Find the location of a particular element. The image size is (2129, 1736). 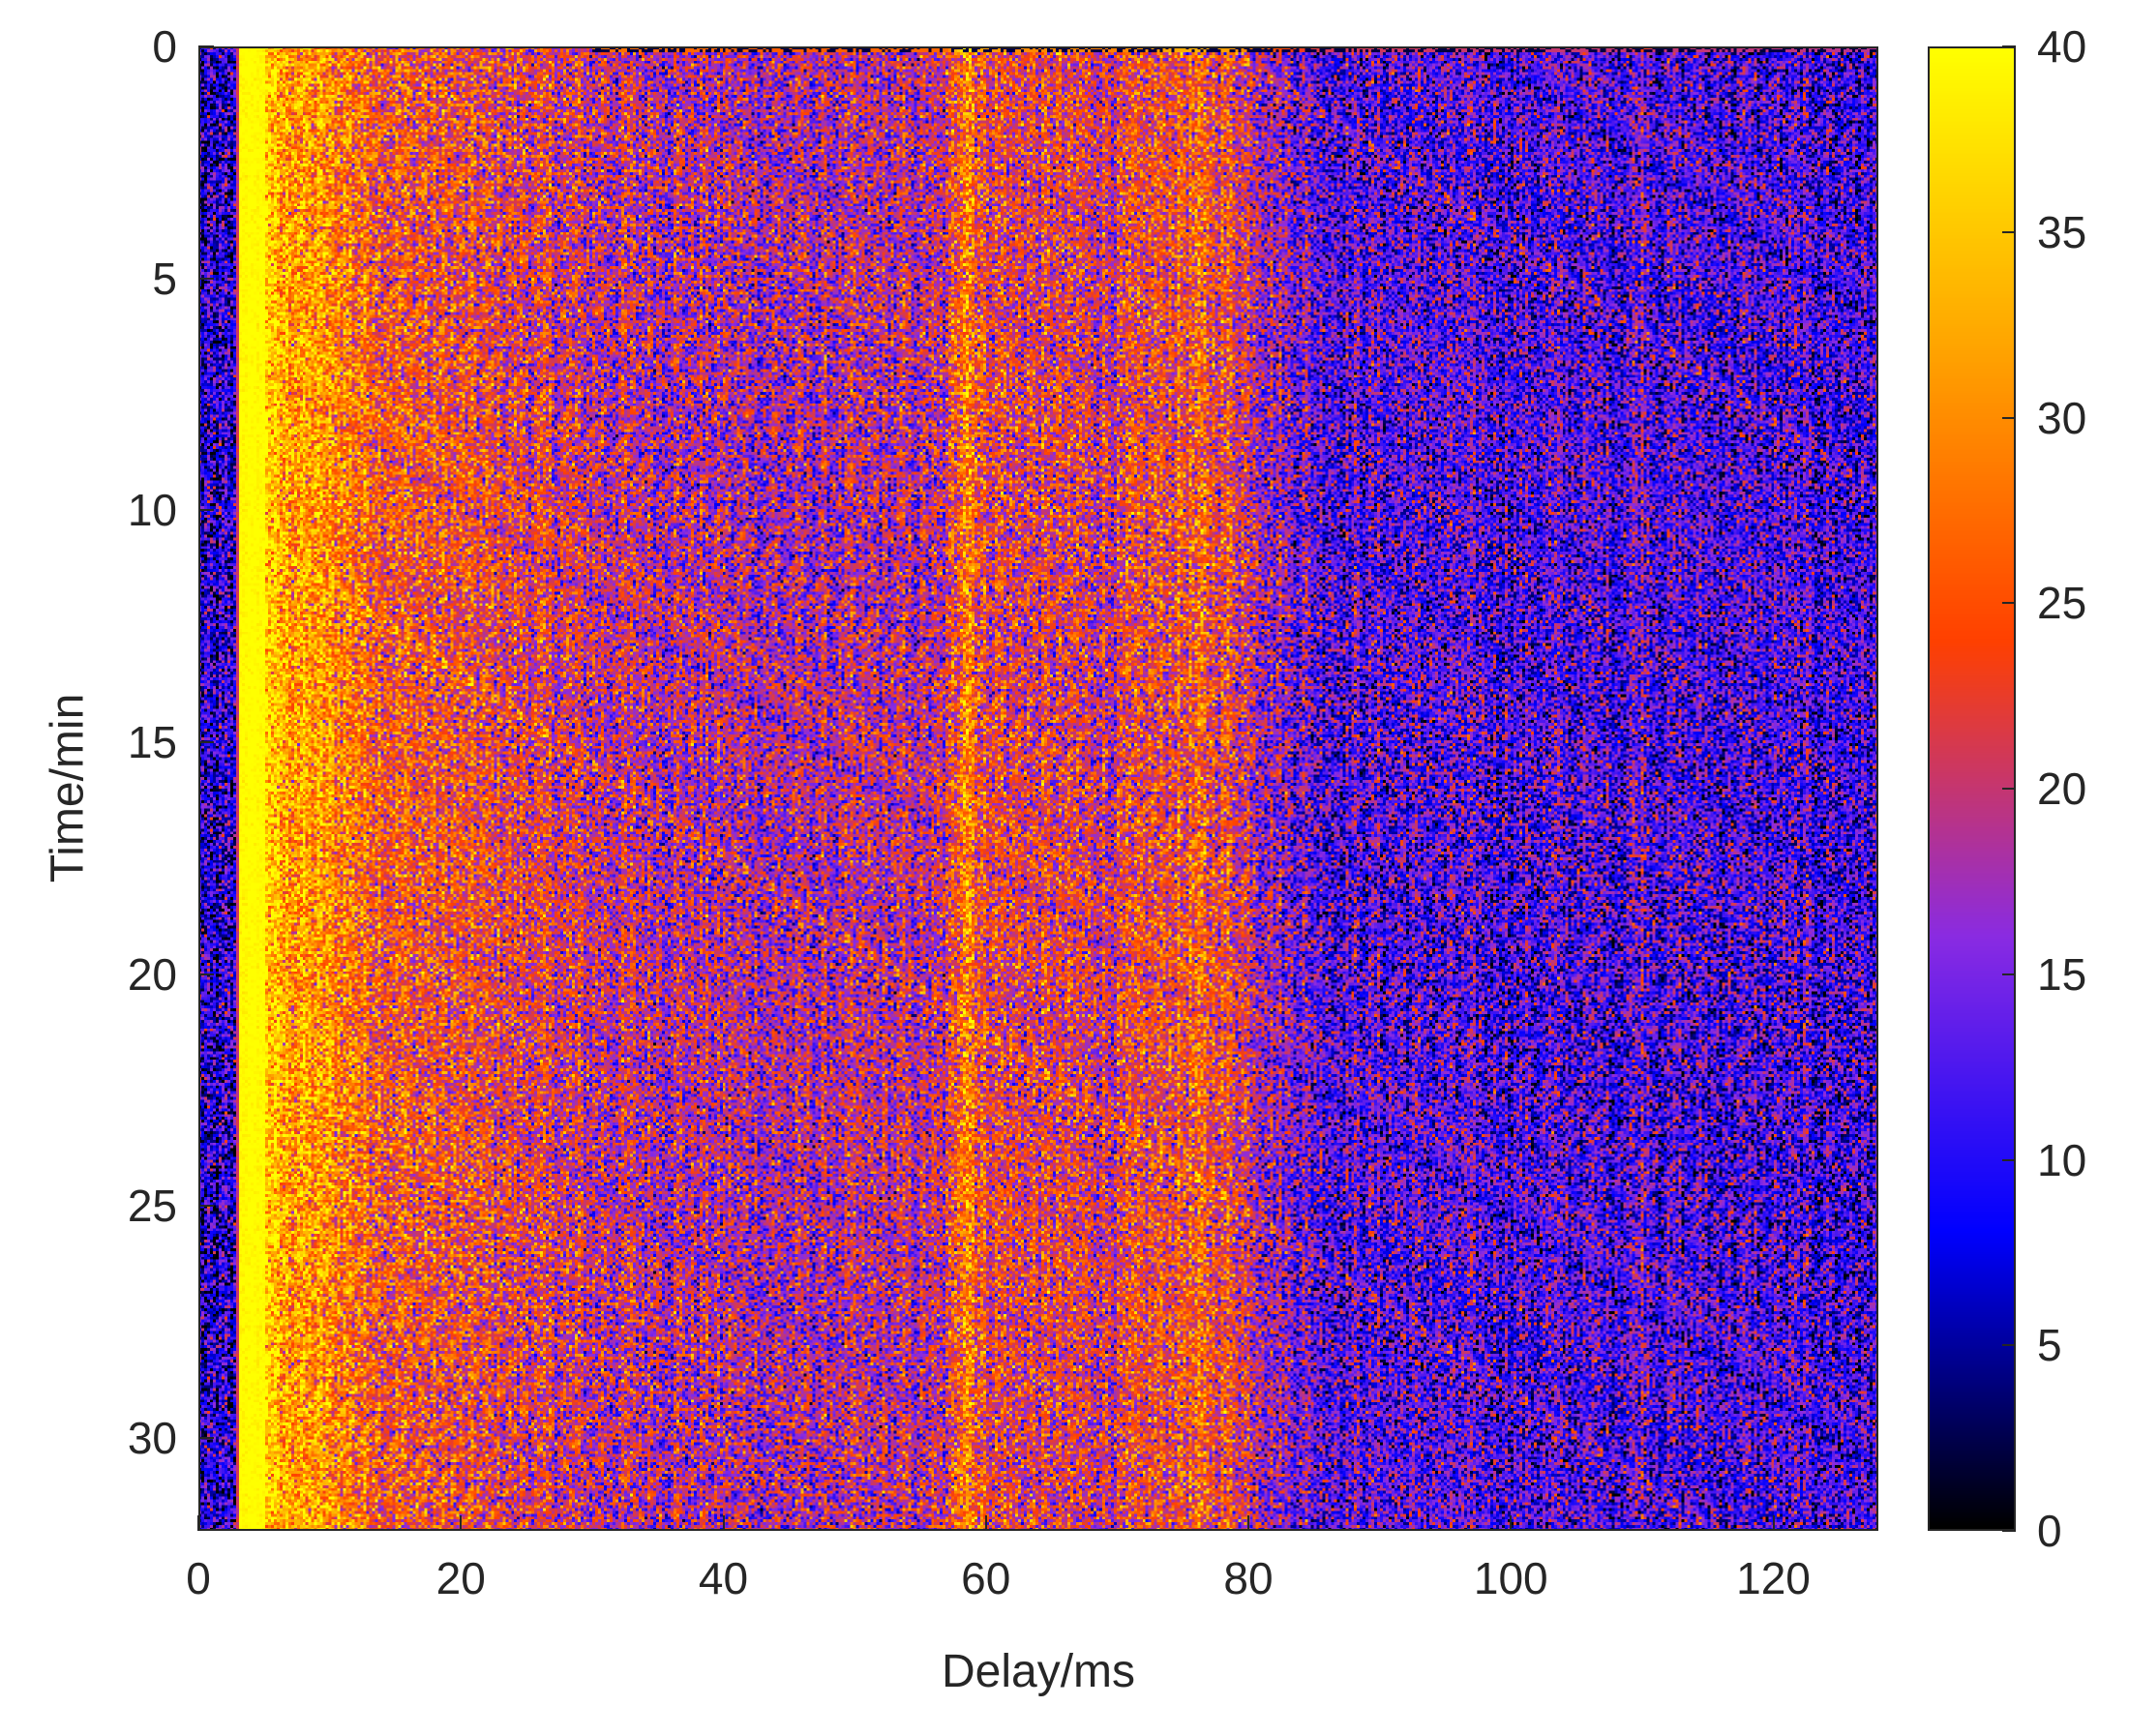

x-tick-label: 0 is located at coordinates (199, 1578).